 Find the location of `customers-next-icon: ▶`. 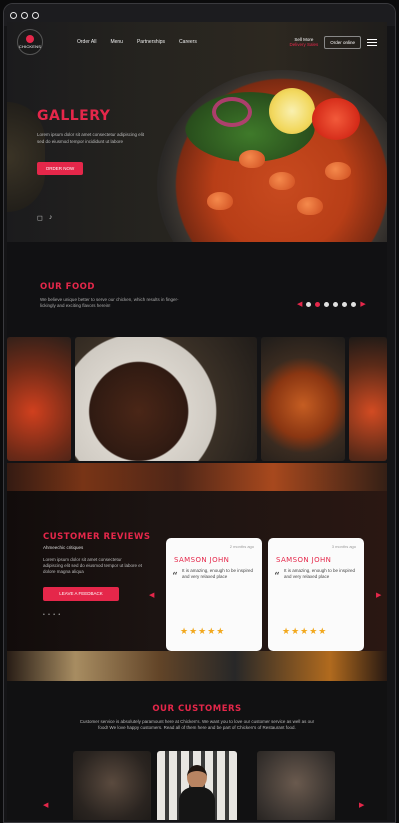

customers-next-icon: ▶ is located at coordinates (361, 805).